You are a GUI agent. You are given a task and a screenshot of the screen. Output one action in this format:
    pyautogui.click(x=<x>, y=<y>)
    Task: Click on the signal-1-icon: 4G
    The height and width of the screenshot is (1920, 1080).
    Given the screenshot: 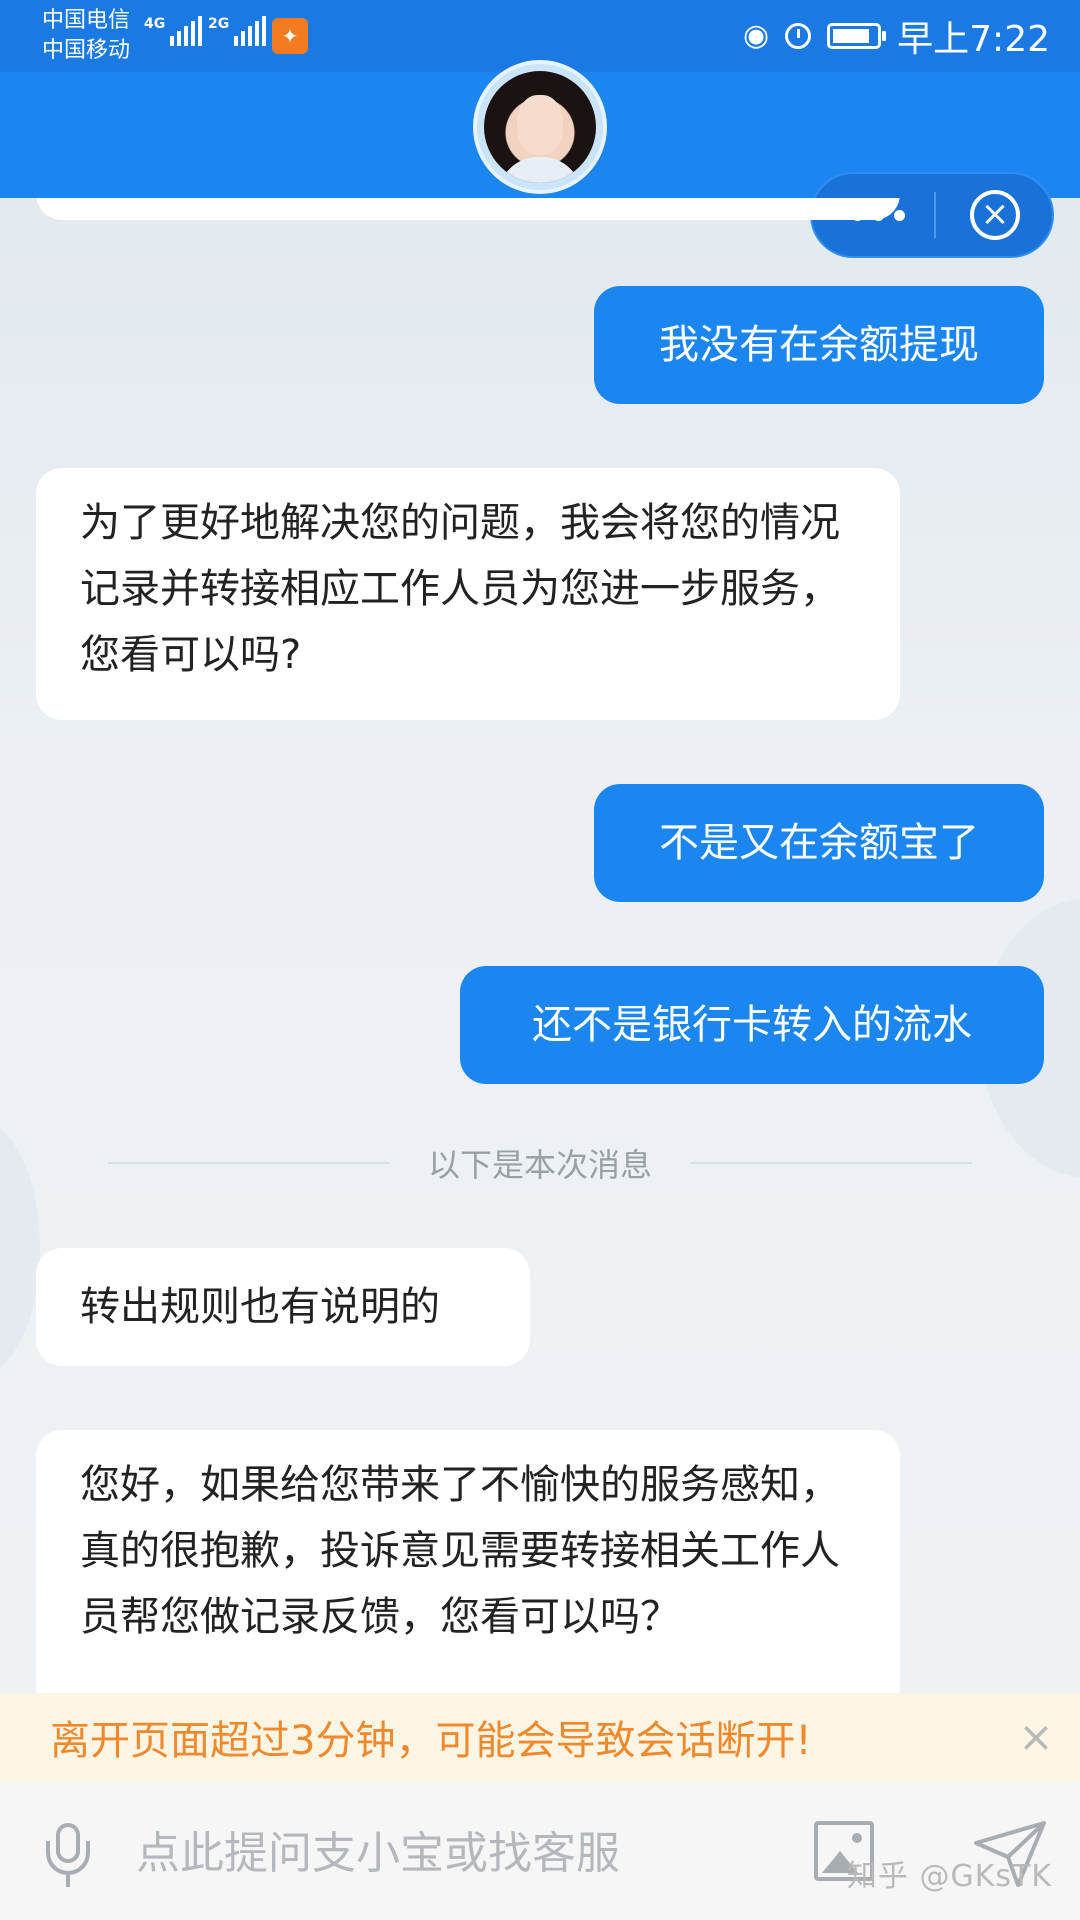 What is the action you would take?
    pyautogui.click(x=173, y=31)
    